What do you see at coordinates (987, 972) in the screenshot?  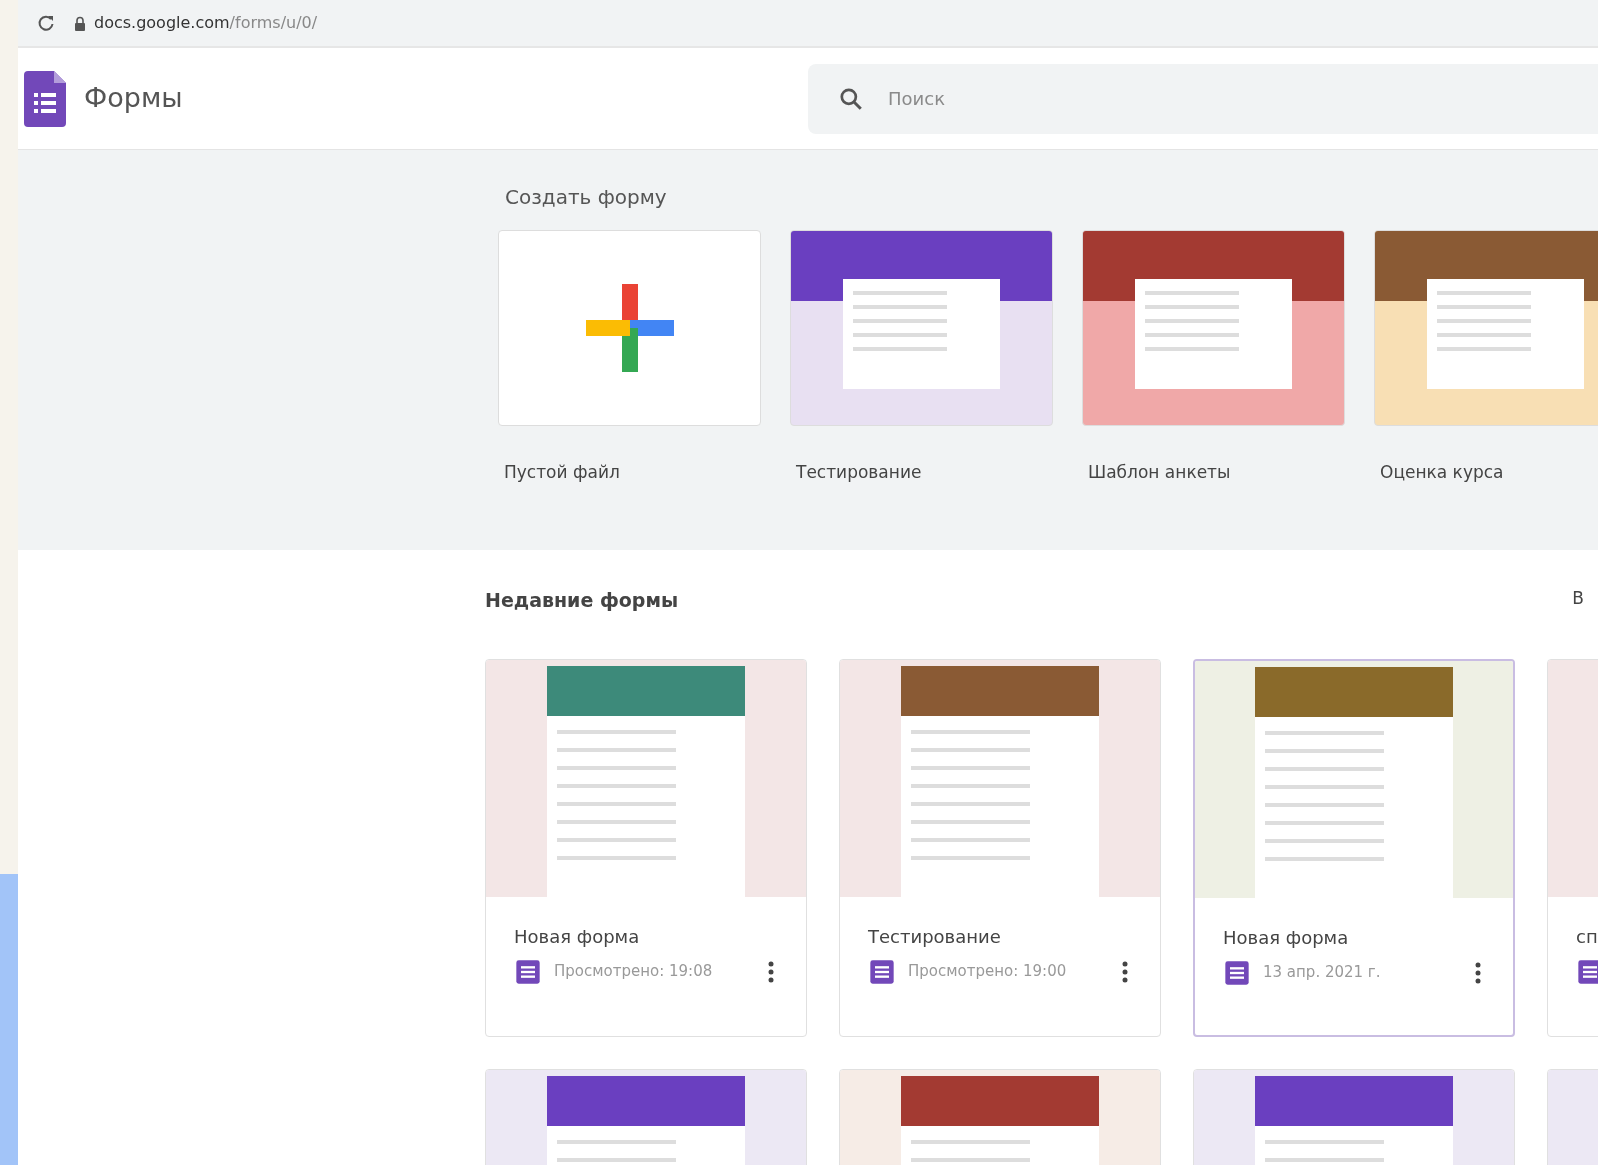 I see `form-date: Просмотрено: 19:00` at bounding box center [987, 972].